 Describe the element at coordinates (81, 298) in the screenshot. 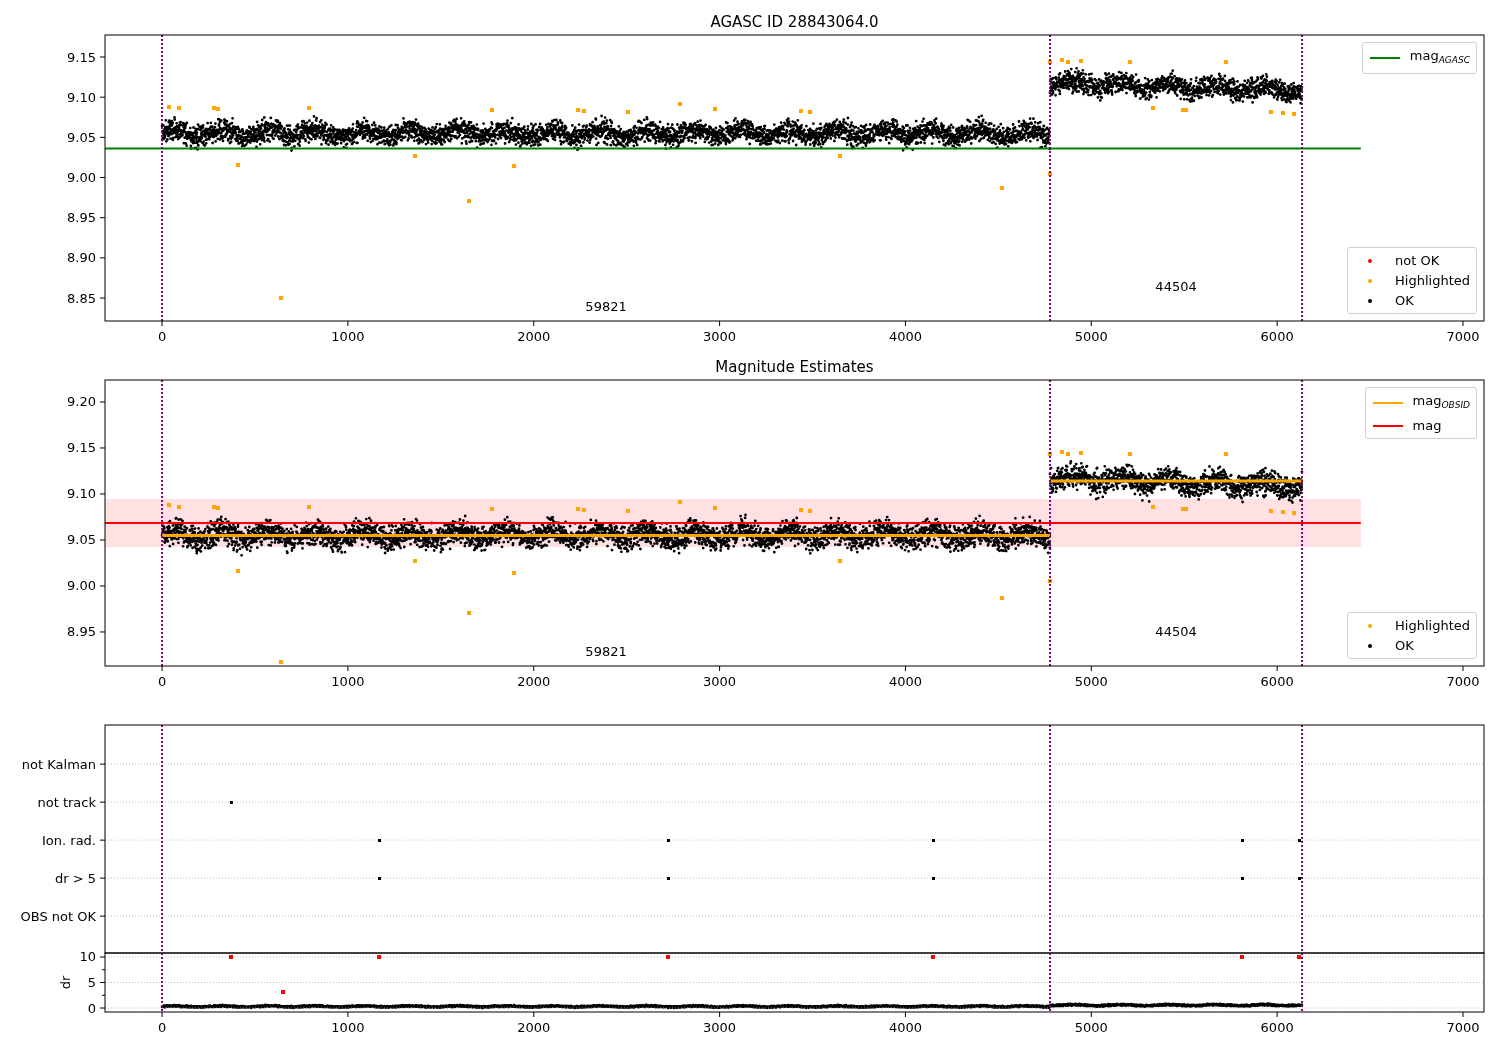

I see `tick-label: 8.85` at that location.